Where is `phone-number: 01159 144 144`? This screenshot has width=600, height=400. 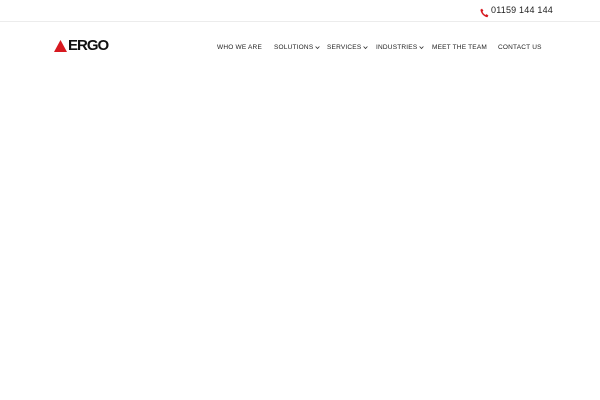
phone-number: 01159 144 144 is located at coordinates (522, 10).